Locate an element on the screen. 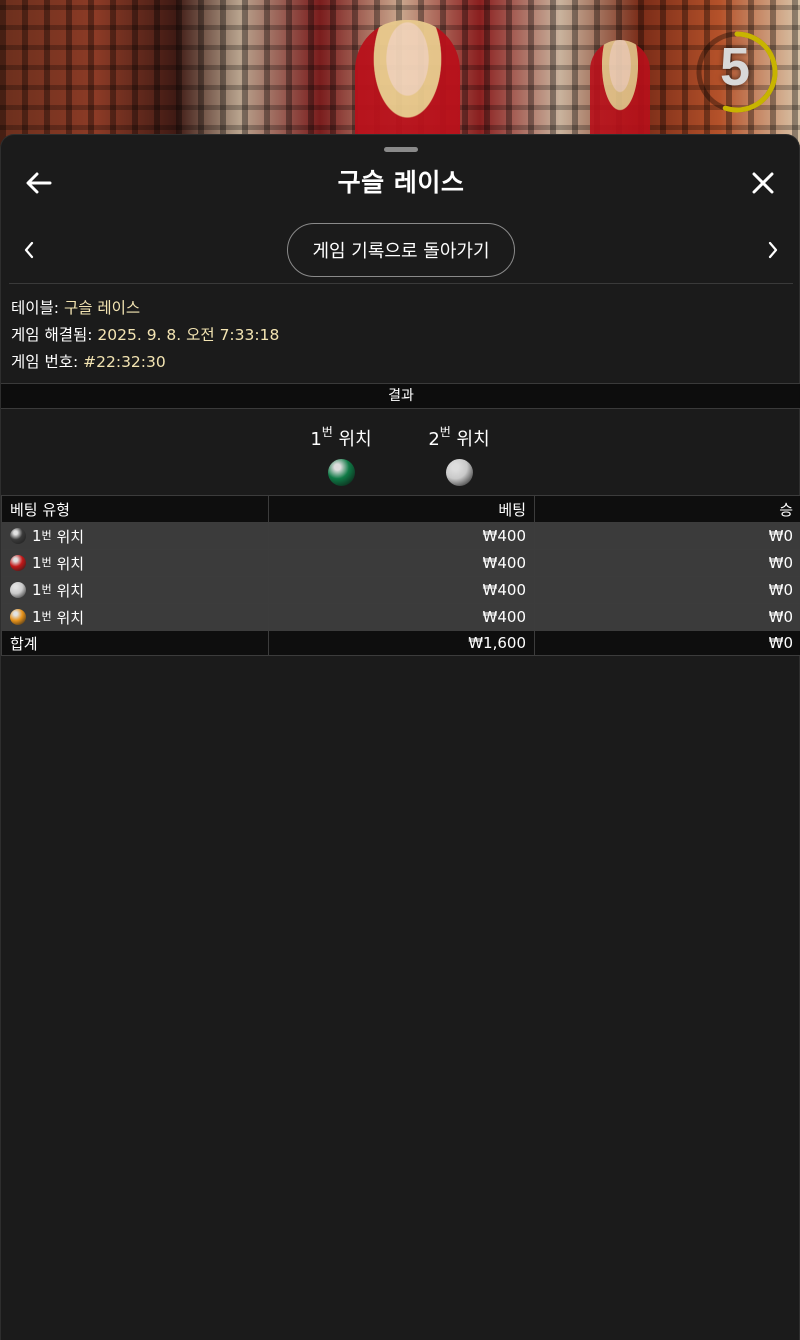  header-bet: 베팅 is located at coordinates (401, 509).